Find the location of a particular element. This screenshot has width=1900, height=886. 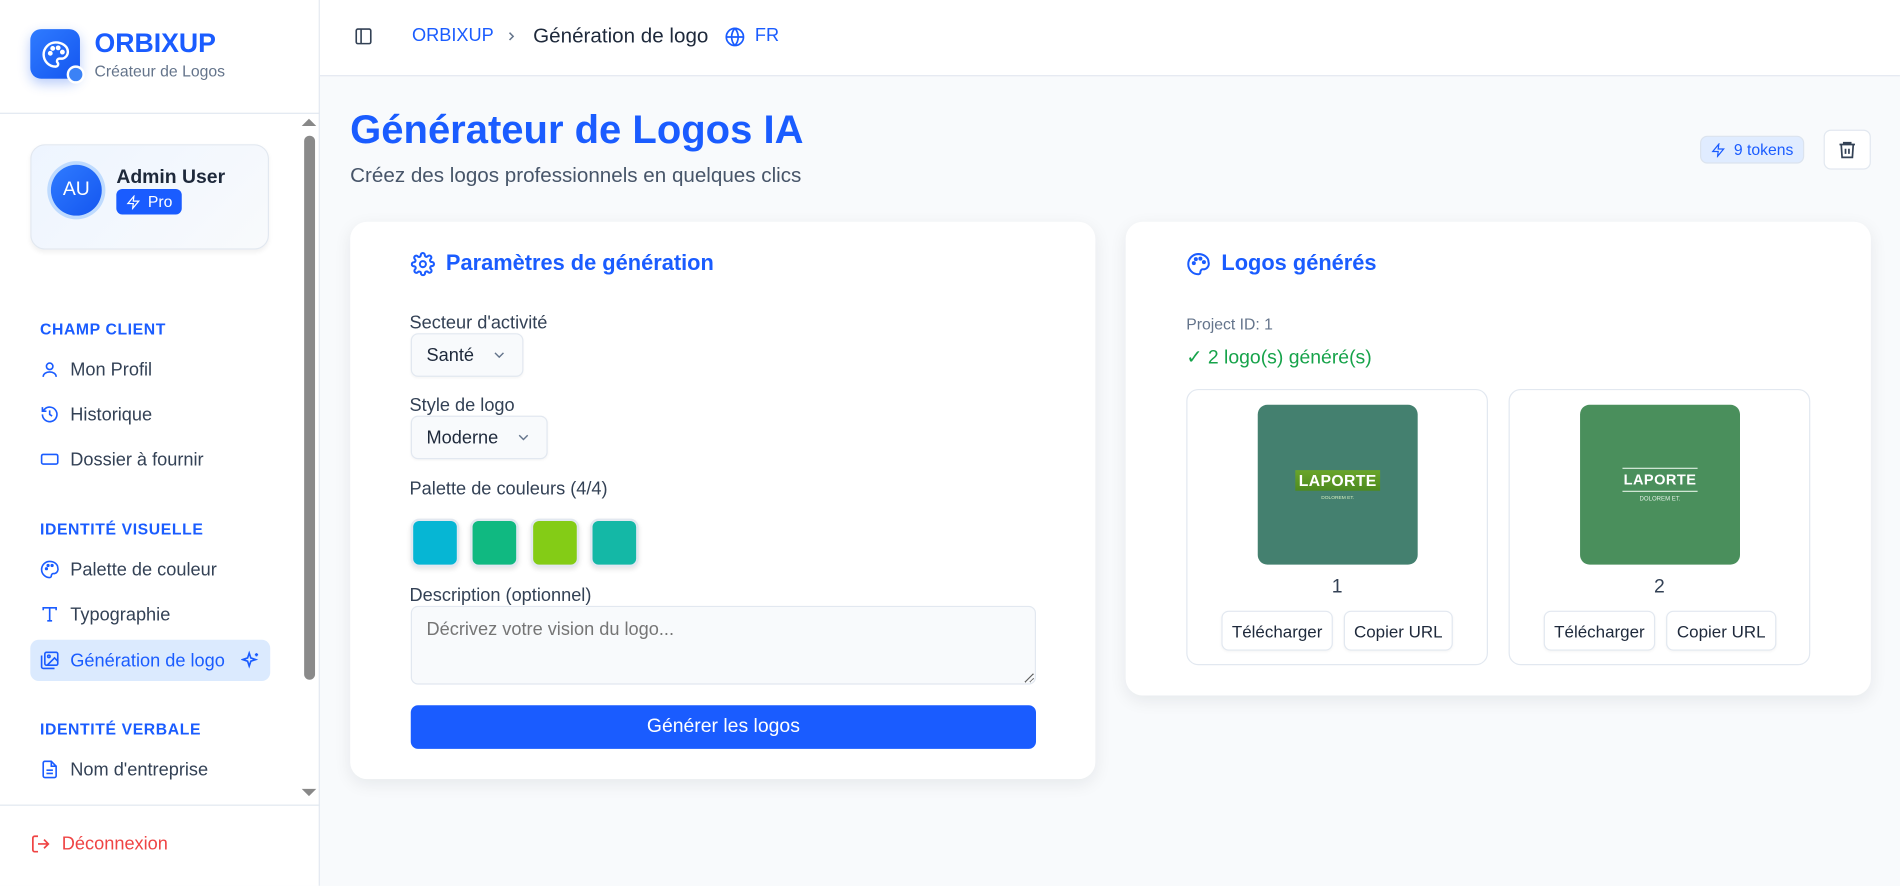

params-heading: Paramètres de génération is located at coordinates (562, 263).